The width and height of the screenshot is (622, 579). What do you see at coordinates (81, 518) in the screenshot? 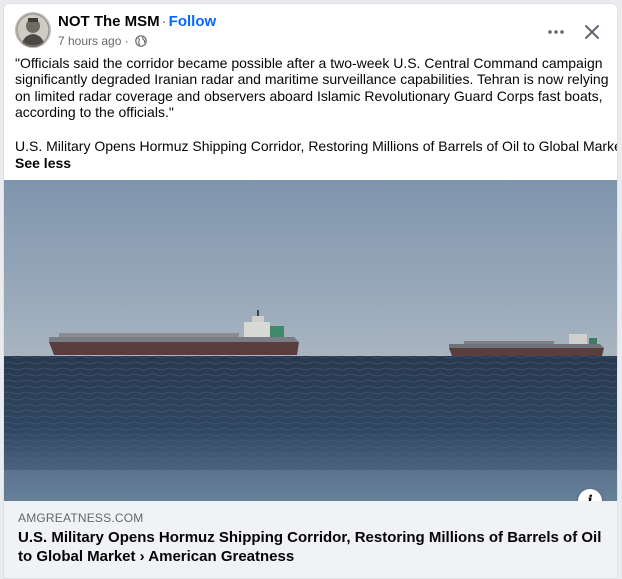
I see `link-domain: AMGREATNESS.COM` at bounding box center [81, 518].